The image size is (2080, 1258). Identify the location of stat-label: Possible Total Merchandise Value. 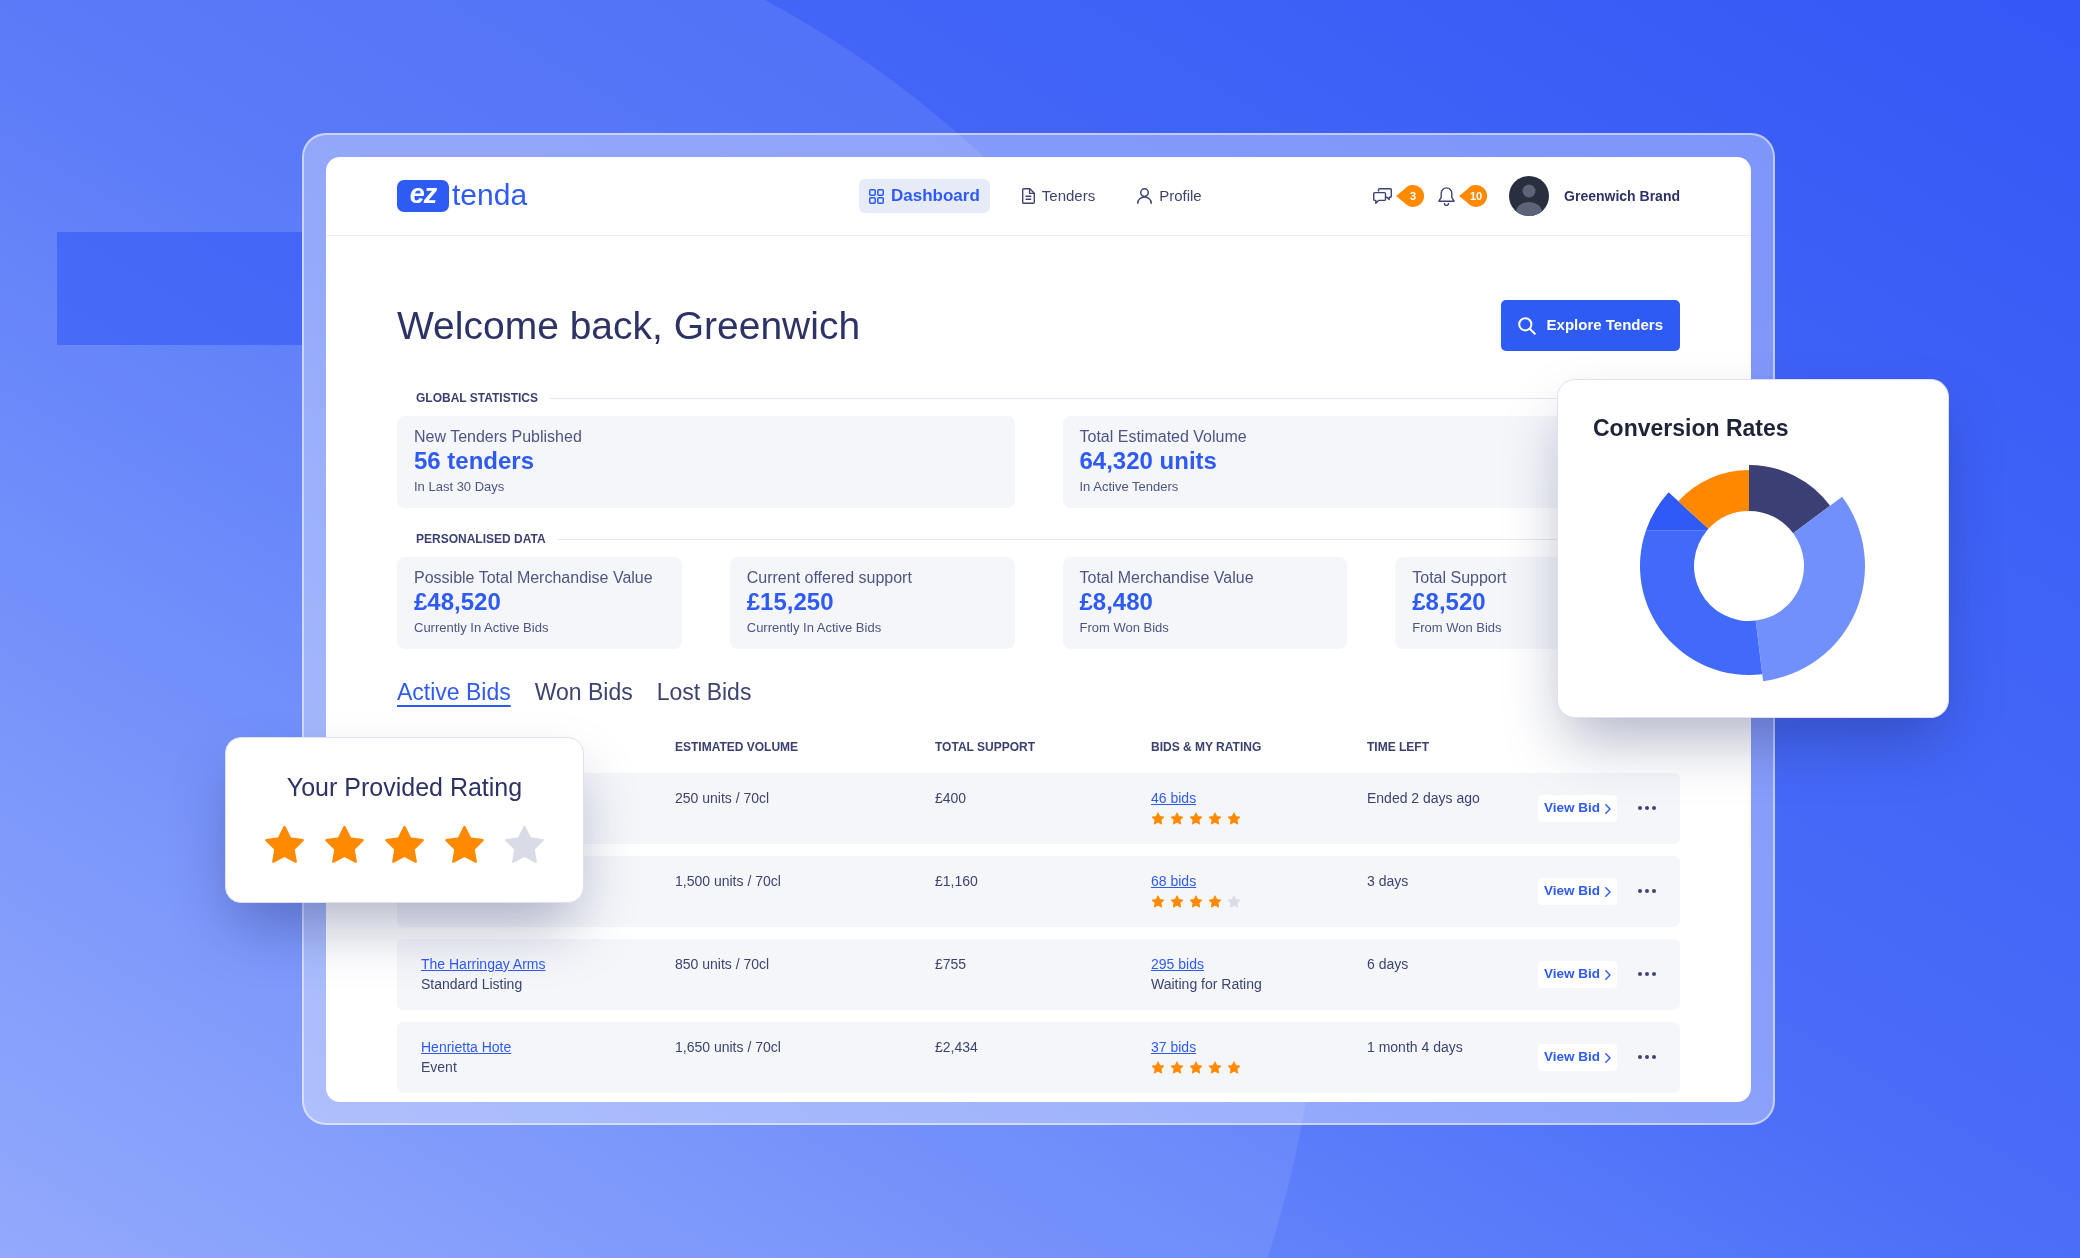
(534, 578).